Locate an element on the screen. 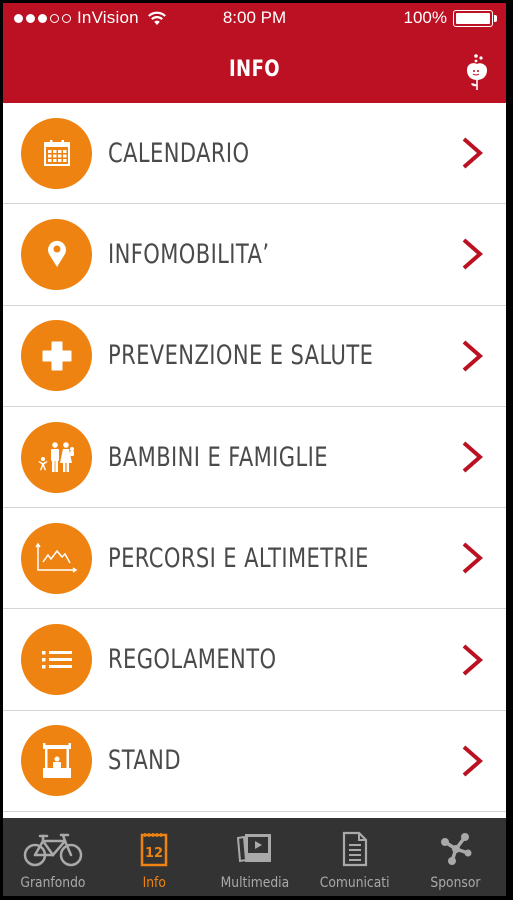  menu-item-prevenzione-e-salute: PREVENZIONE E SALUTE is located at coordinates (254, 356).